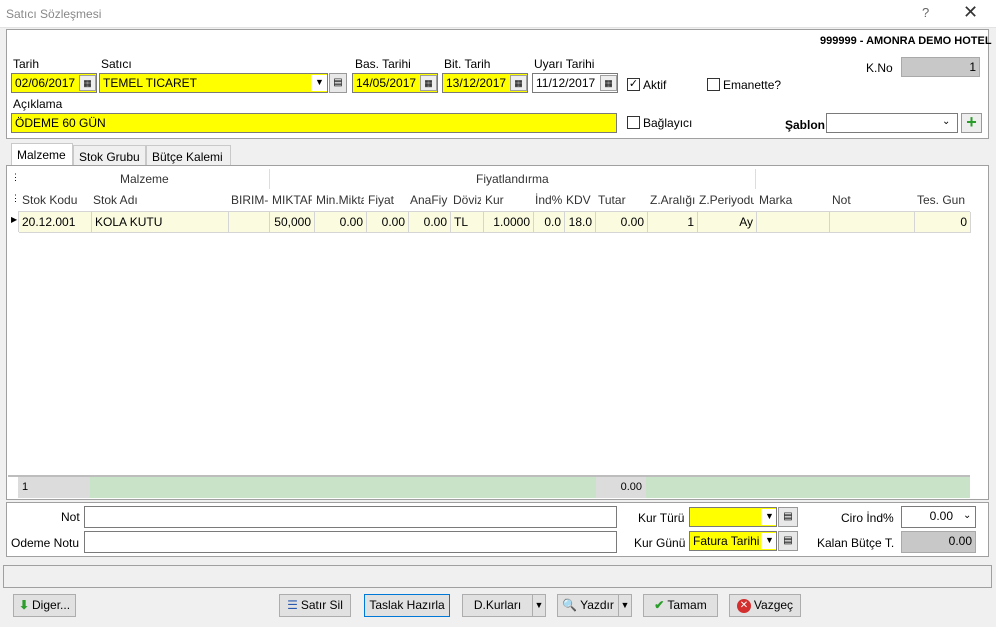 Image resolution: width=996 pixels, height=627 pixels. I want to click on cell-not, so click(872, 222).